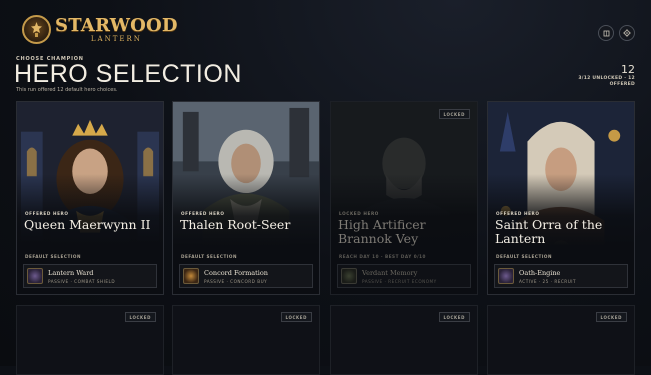 Image resolution: width=651 pixels, height=375 pixels. I want to click on unlocked-summary: 3/12 UNLOCKED · 12 OFFERED, so click(606, 81).